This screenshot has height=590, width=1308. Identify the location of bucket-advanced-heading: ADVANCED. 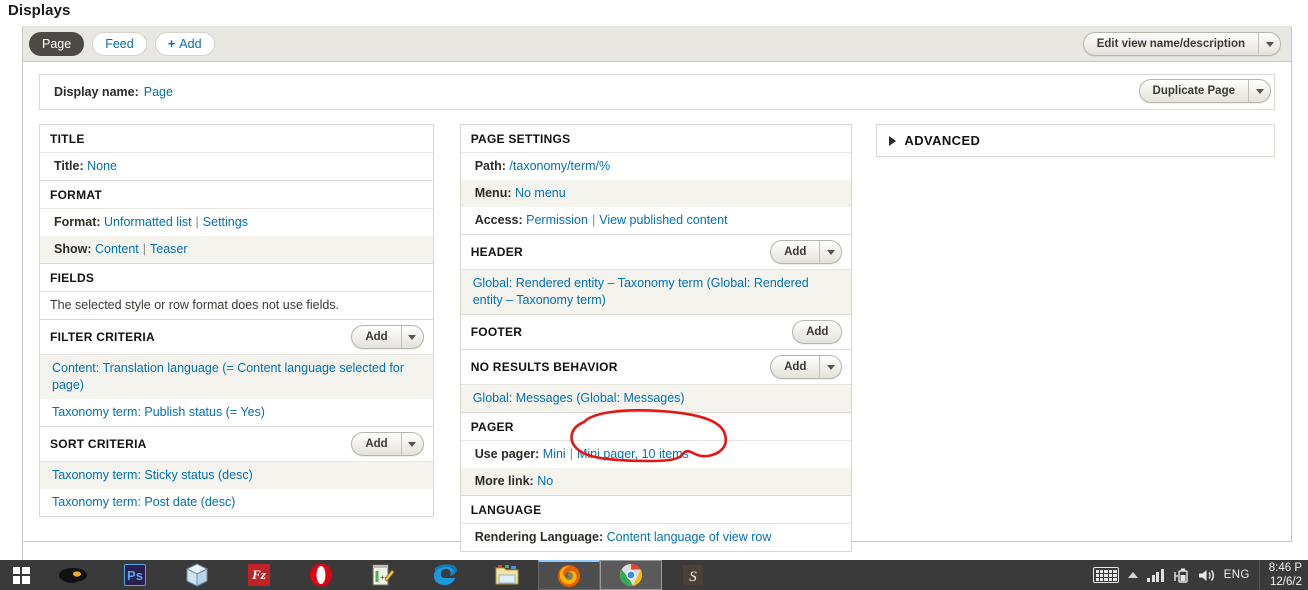
(942, 140).